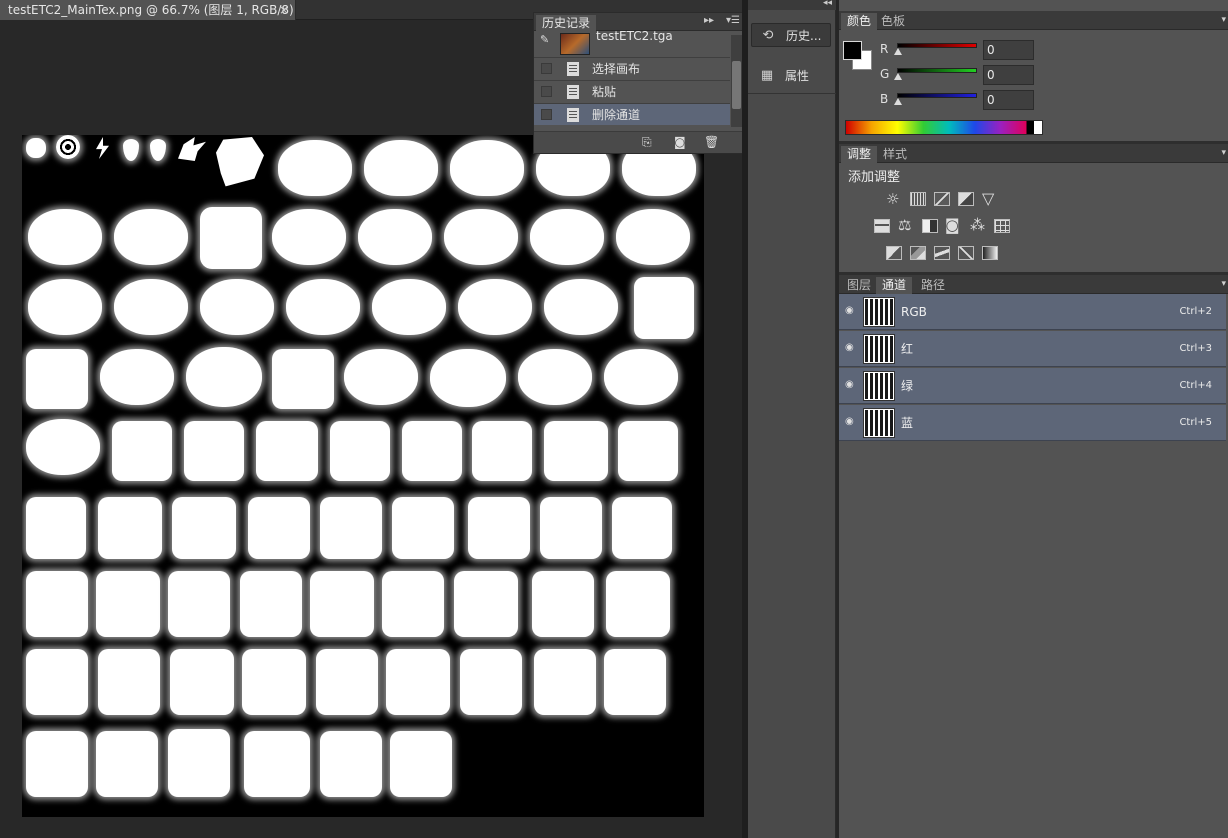 This screenshot has width=1228, height=838. Describe the element at coordinates (791, 76) in the screenshot. I see `dock-properties-button: ▦ 属性` at that location.